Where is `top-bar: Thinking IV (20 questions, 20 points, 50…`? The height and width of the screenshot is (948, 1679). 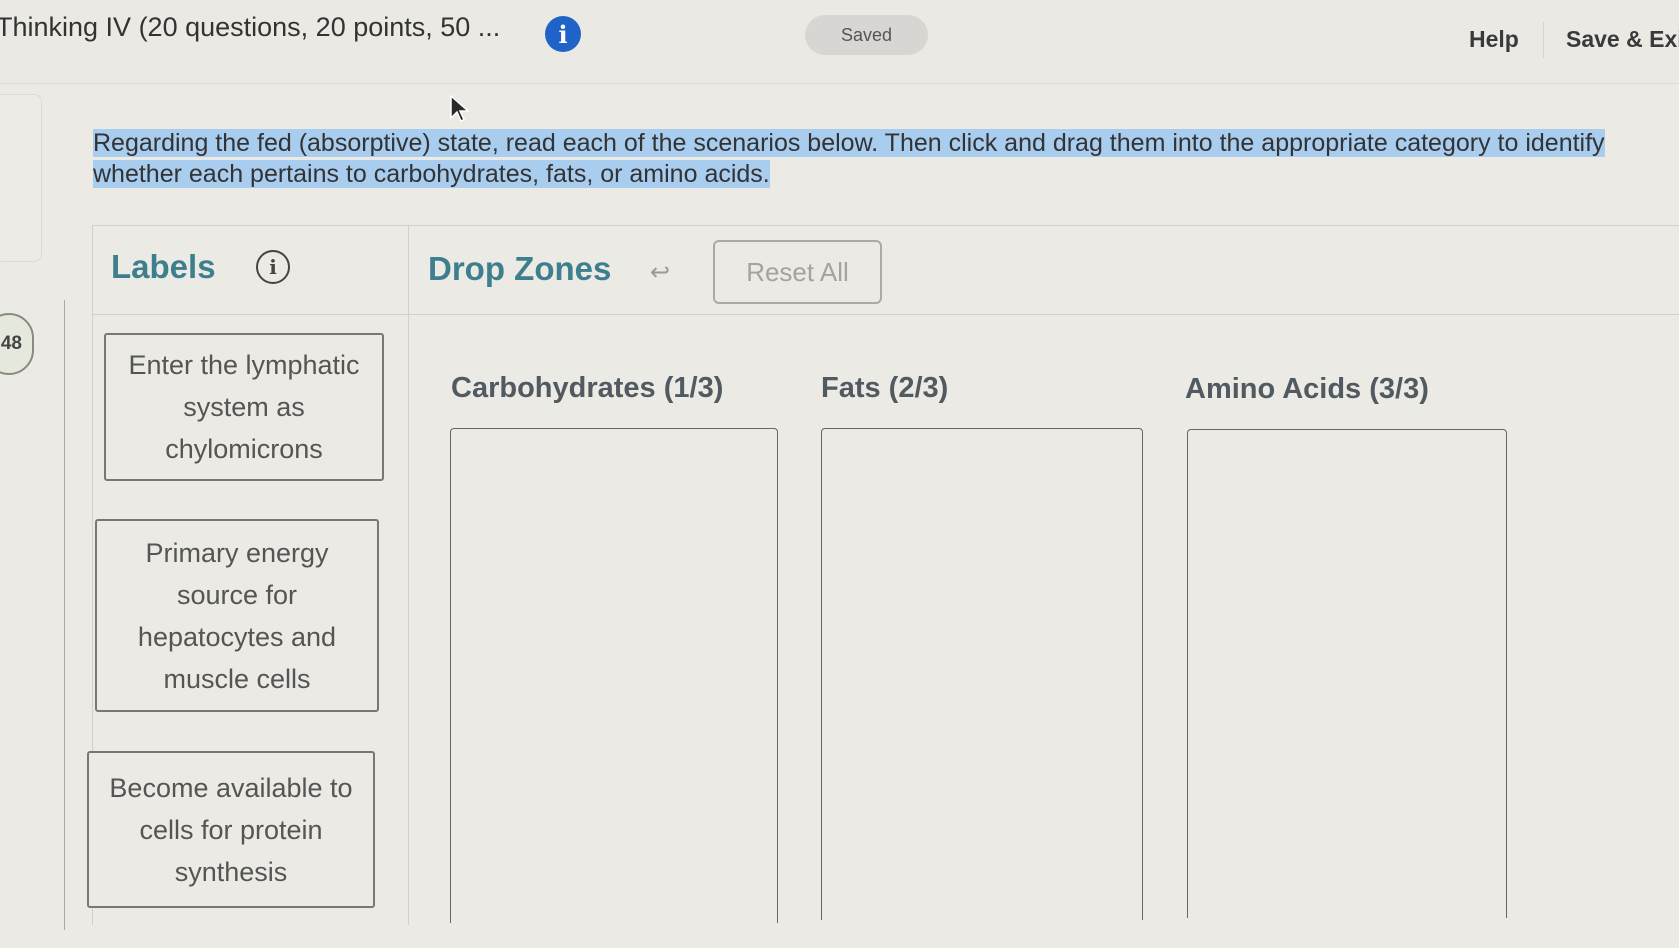 top-bar: Thinking IV (20 questions, 20 points, 50… is located at coordinates (839, 42).